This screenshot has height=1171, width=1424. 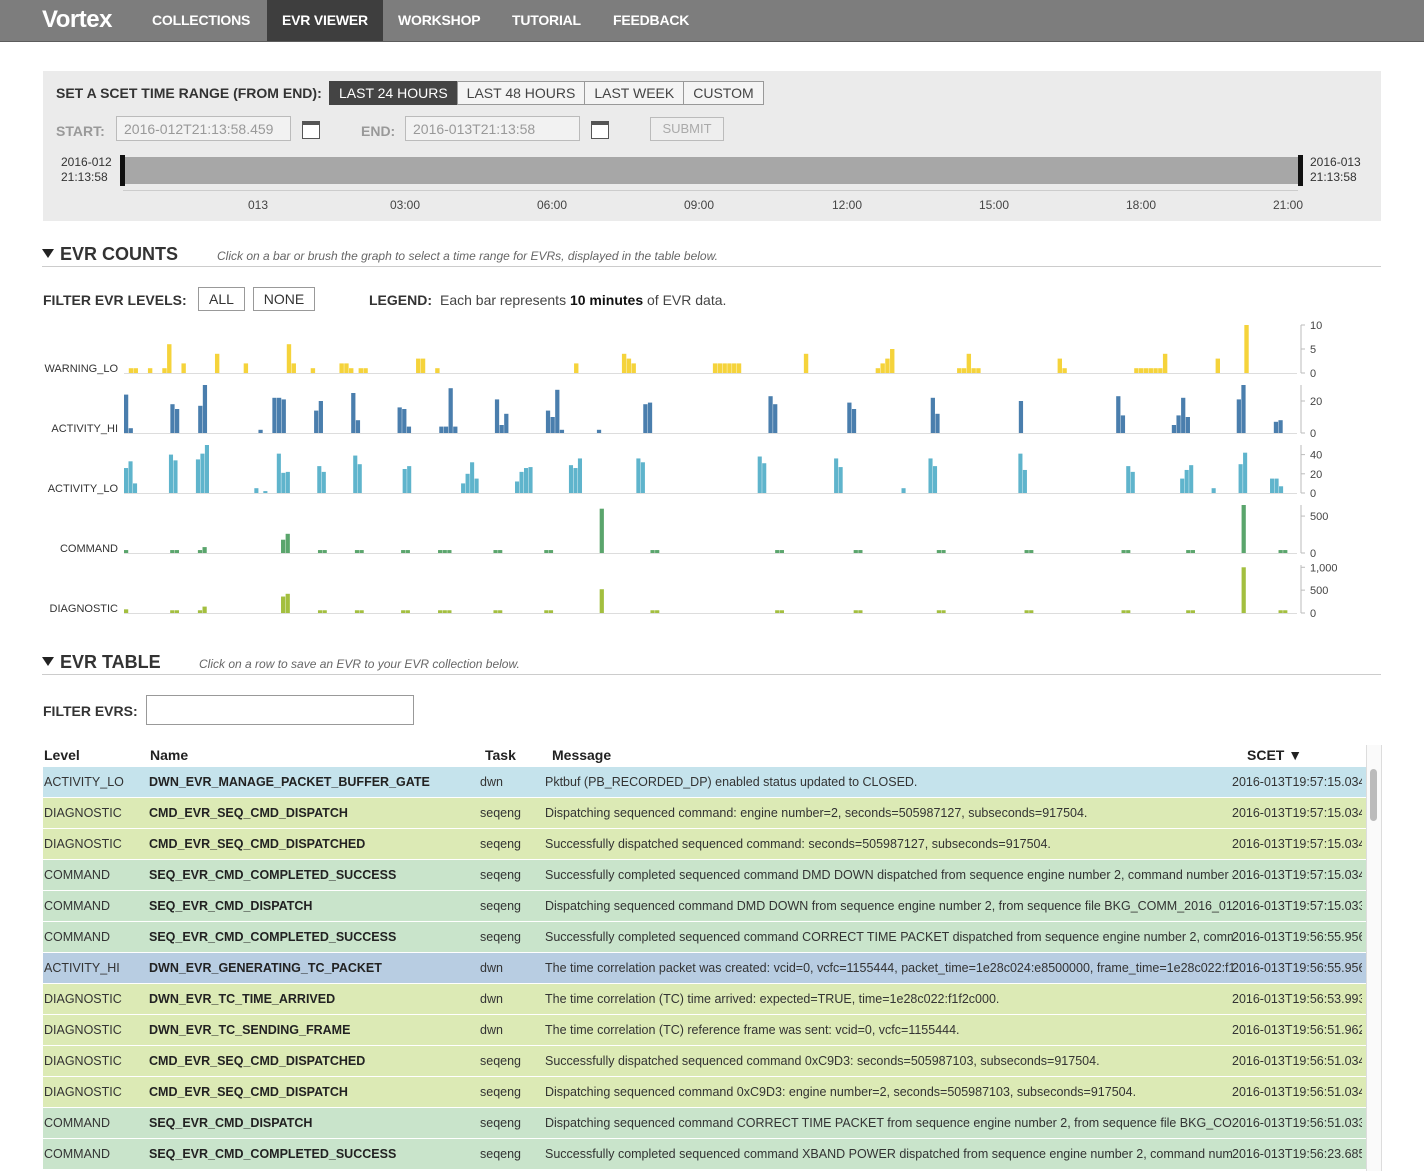 What do you see at coordinates (600, 130) in the screenshot?
I see `end-calendar-icon` at bounding box center [600, 130].